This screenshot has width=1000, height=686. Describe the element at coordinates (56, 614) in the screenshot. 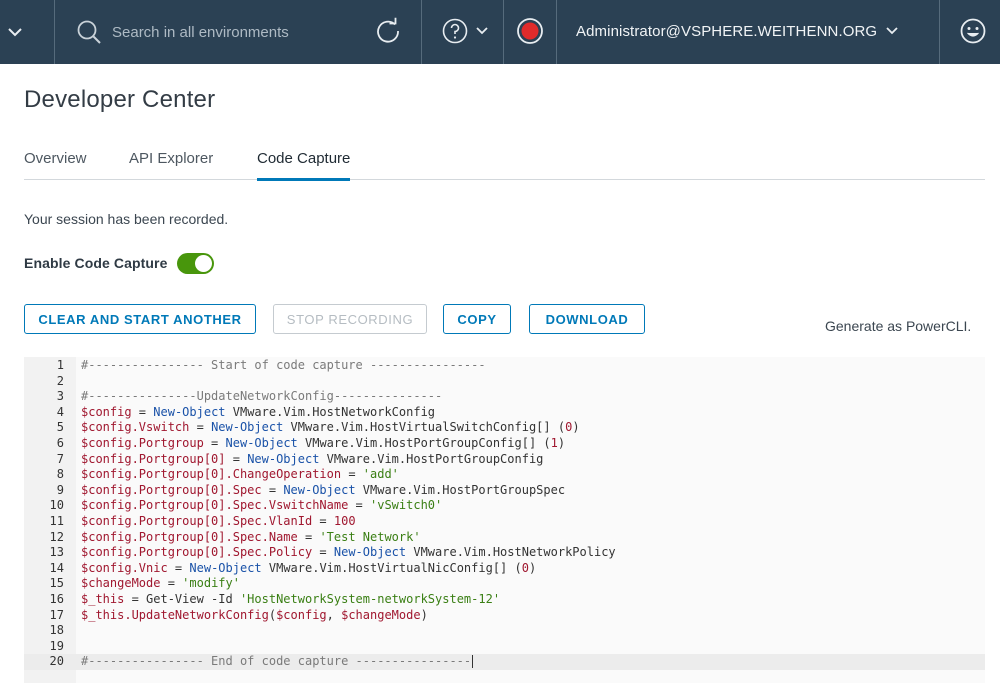

I see `line-number: 17` at that location.